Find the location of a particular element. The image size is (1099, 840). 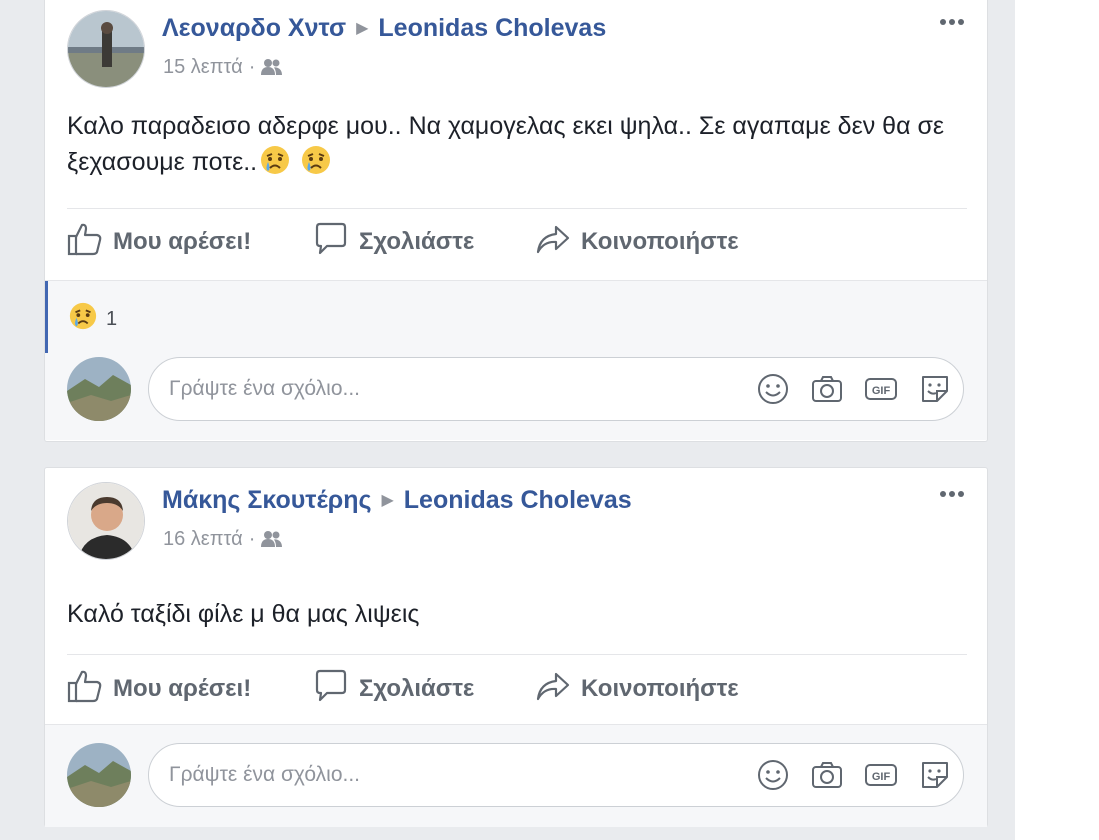

post-timestamp: 15 λεπτά is located at coordinates (203, 67).